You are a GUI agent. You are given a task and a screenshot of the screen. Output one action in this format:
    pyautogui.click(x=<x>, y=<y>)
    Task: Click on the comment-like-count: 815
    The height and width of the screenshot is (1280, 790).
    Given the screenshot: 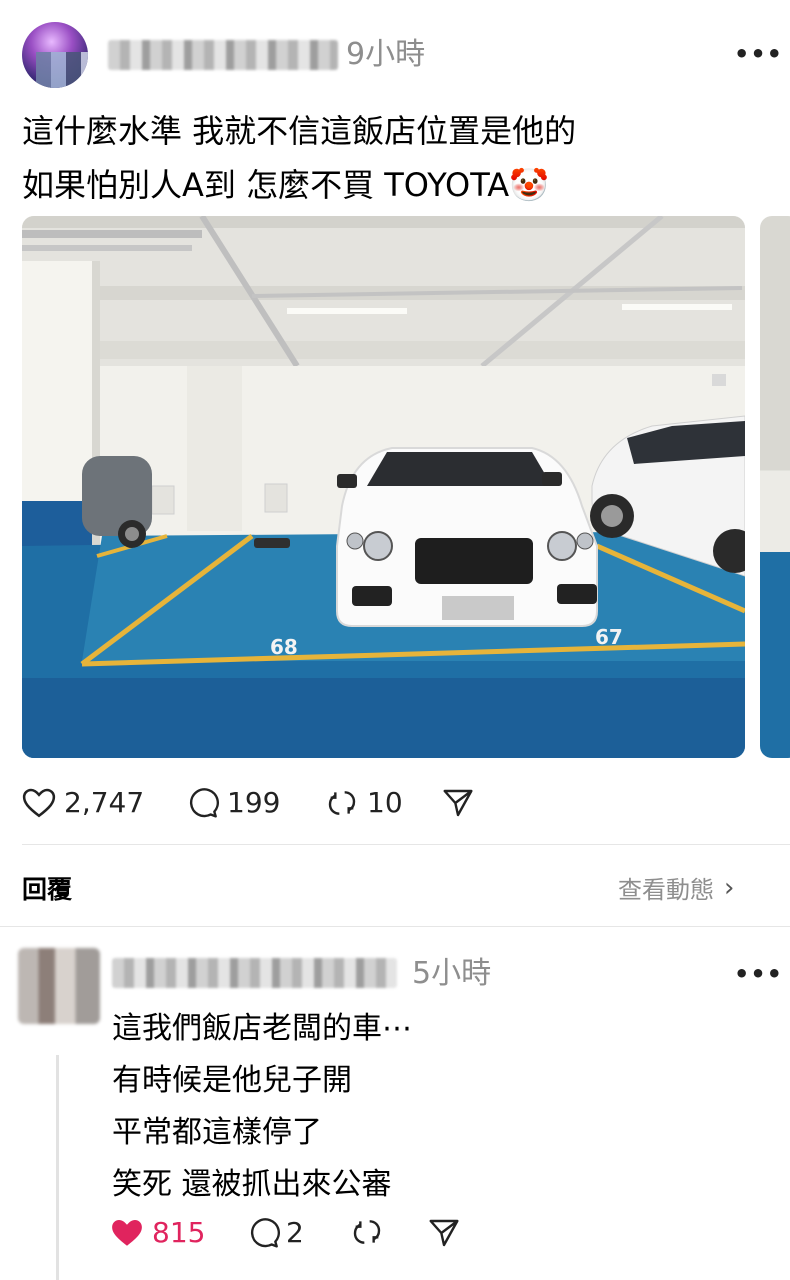 What is the action you would take?
    pyautogui.click(x=179, y=1232)
    